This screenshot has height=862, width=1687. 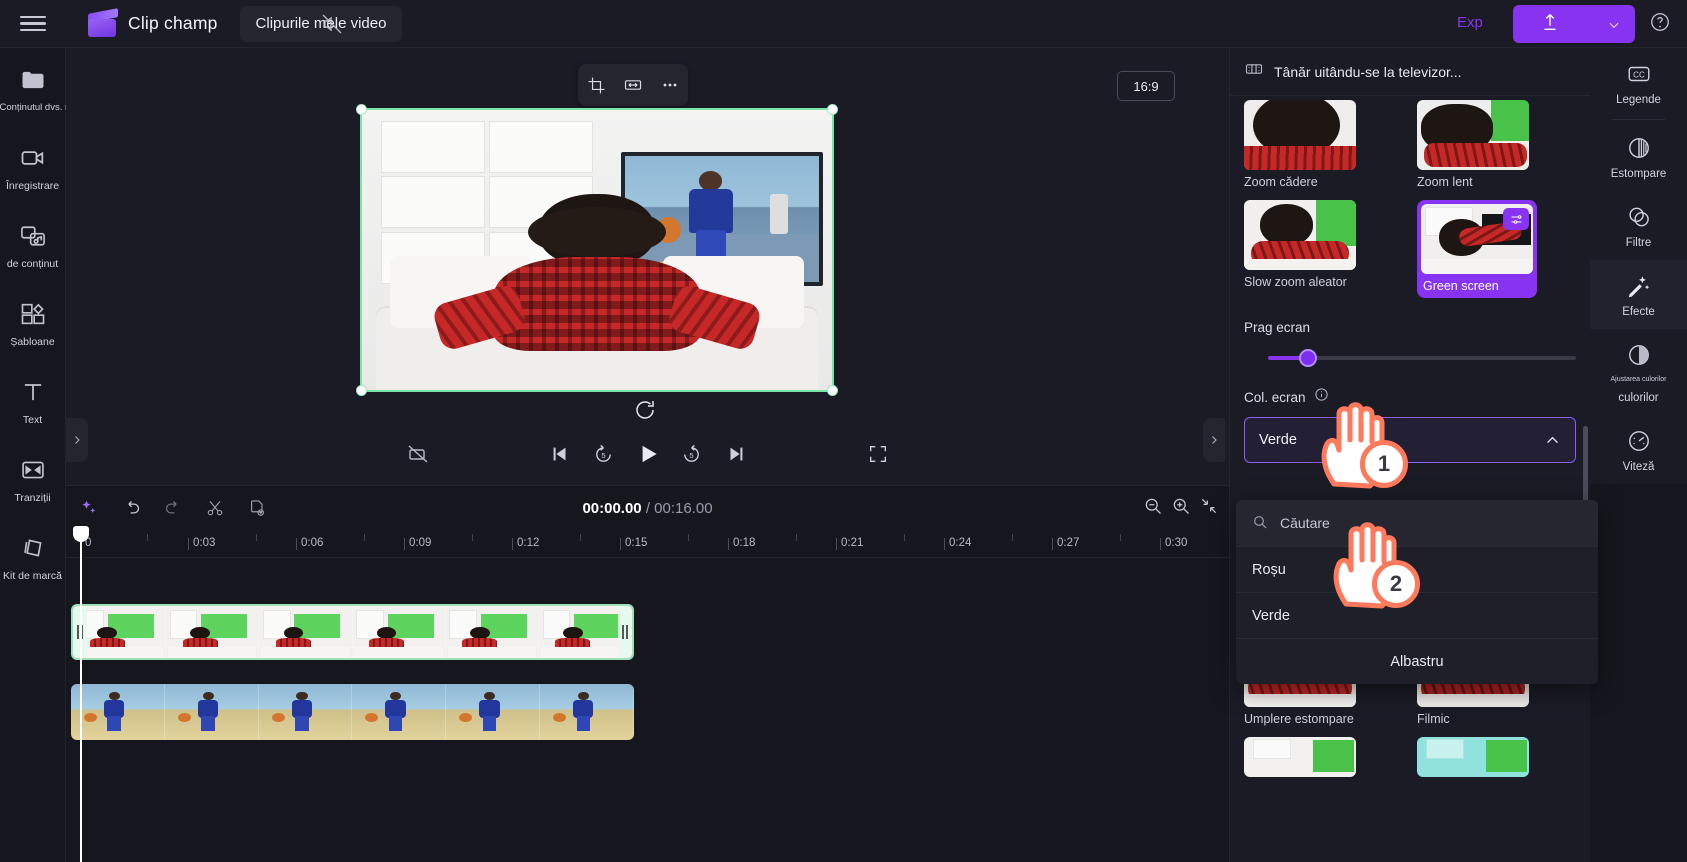 What do you see at coordinates (1410, 397) in the screenshot?
I see `screen-color-row: Col. ecran` at bounding box center [1410, 397].